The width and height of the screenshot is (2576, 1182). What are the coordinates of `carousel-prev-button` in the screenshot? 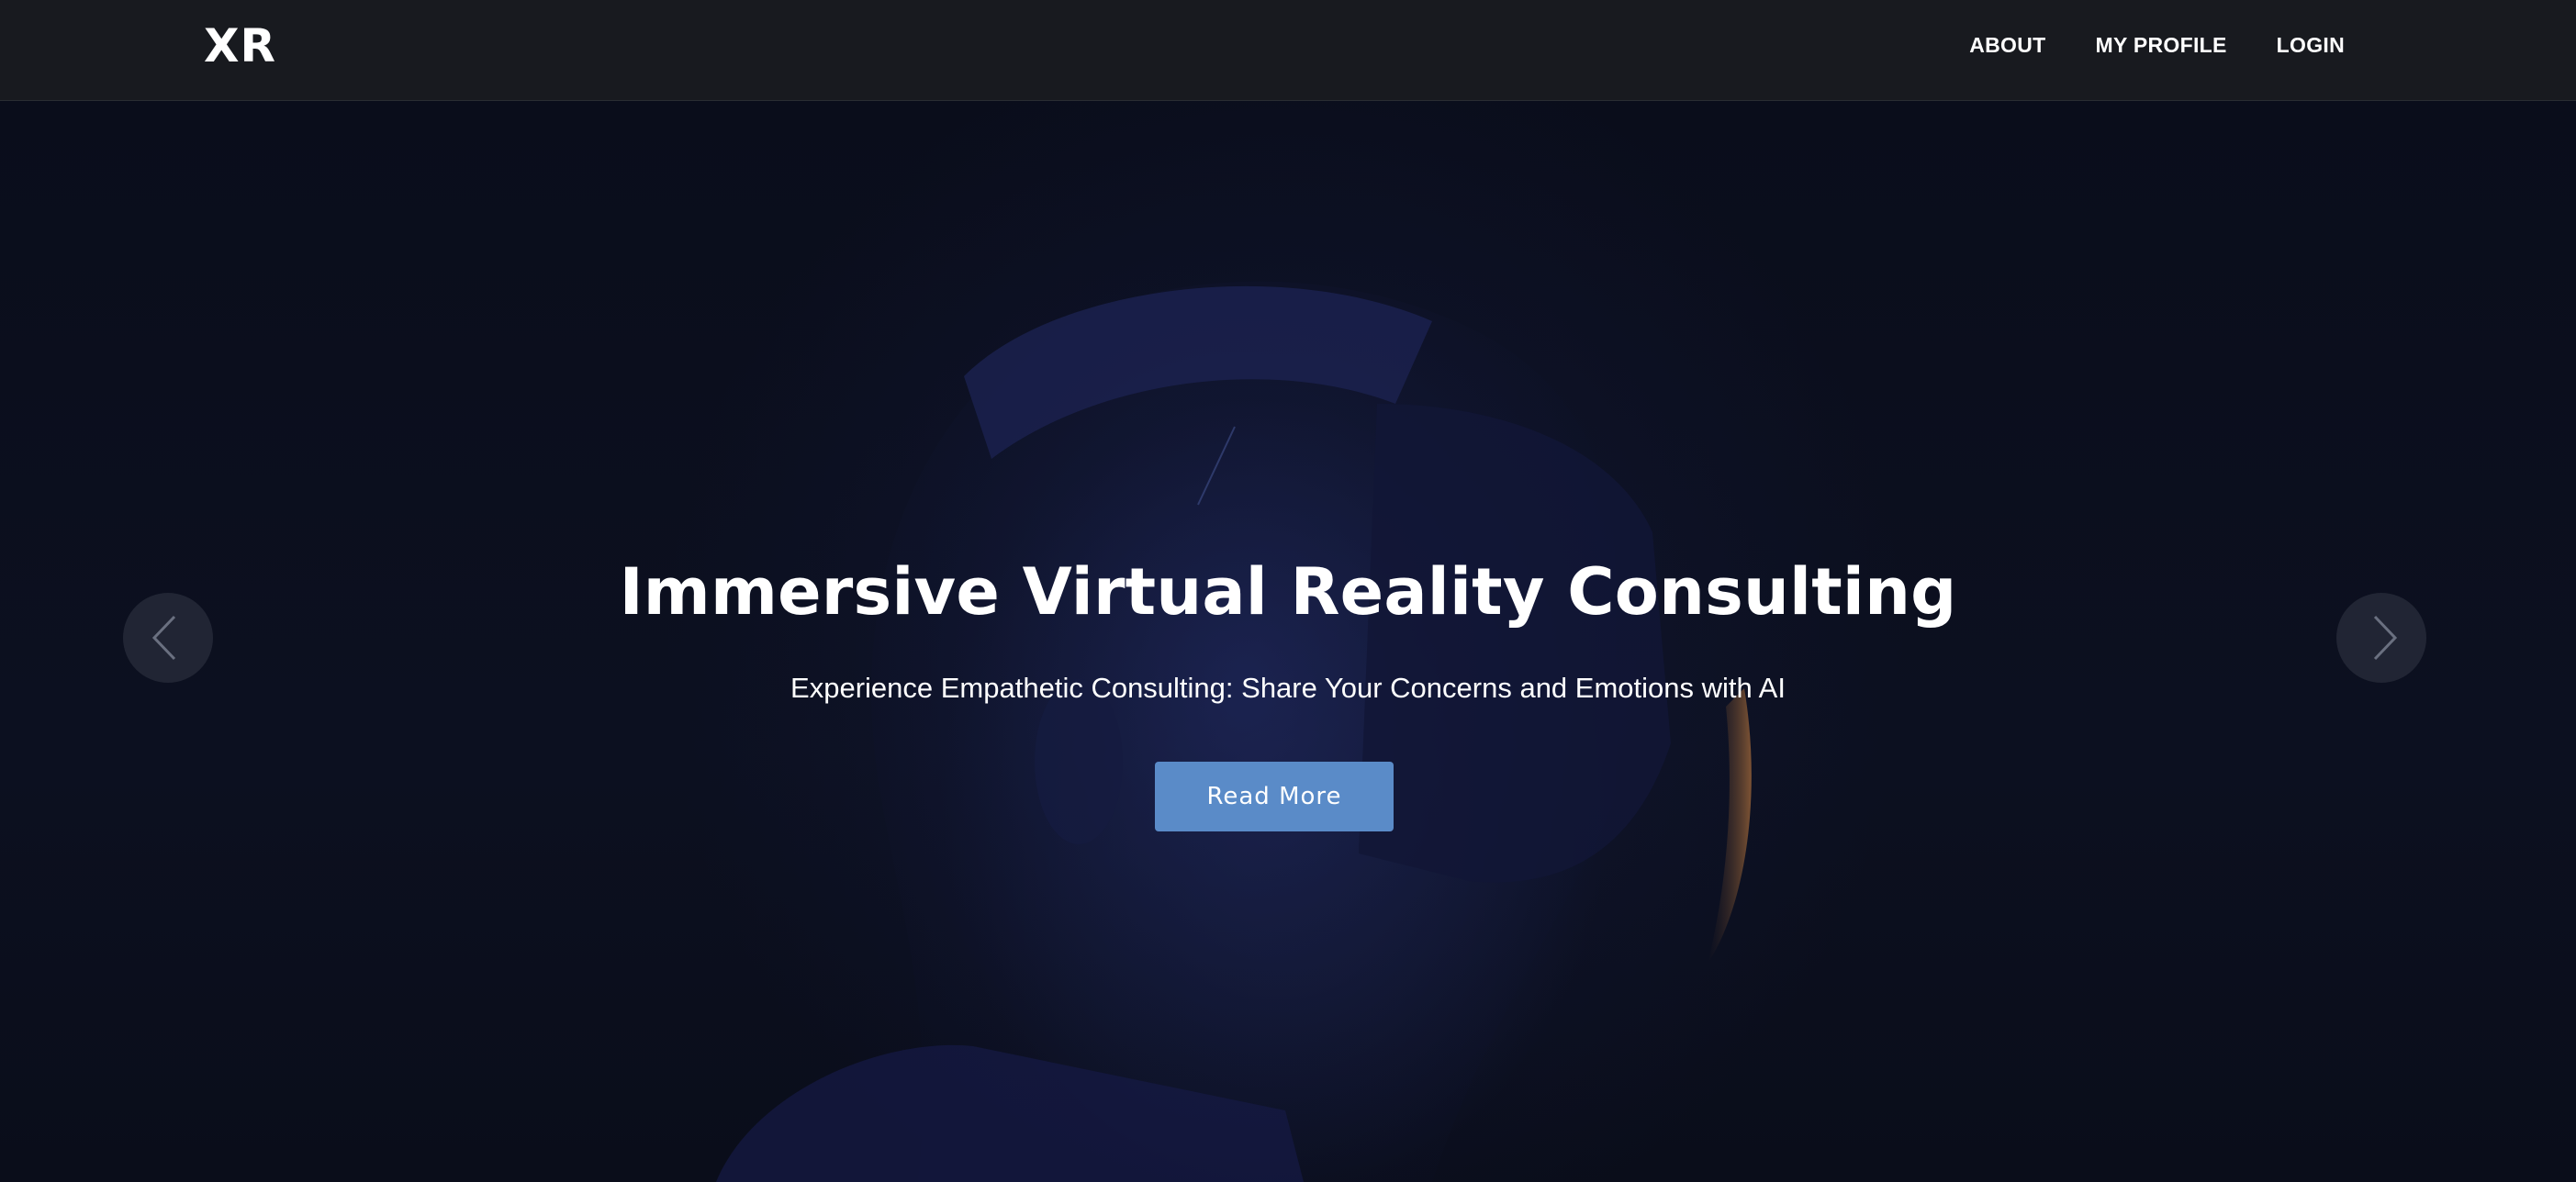 It's located at (168, 638).